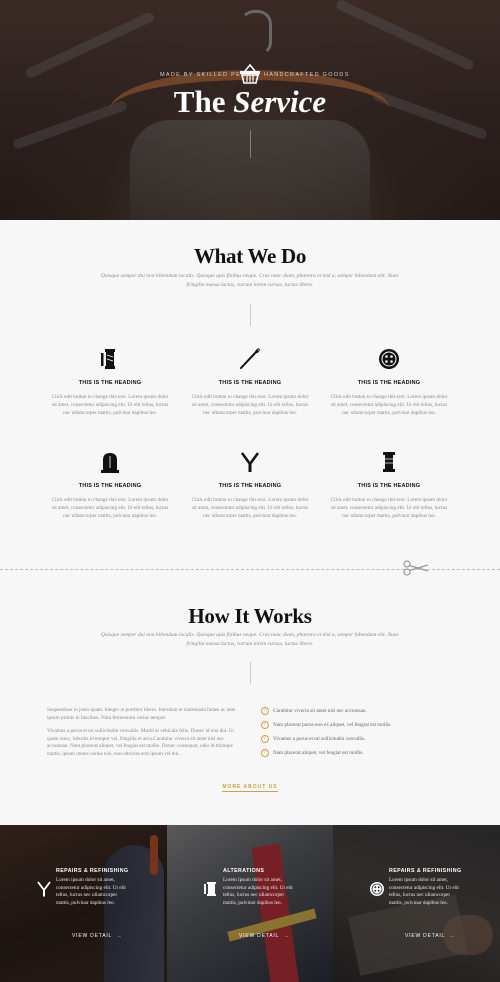 Image resolution: width=500 pixels, height=982 pixels. What do you see at coordinates (250, 256) in the screenshot?
I see `what-we-do-title: What We Do` at bounding box center [250, 256].